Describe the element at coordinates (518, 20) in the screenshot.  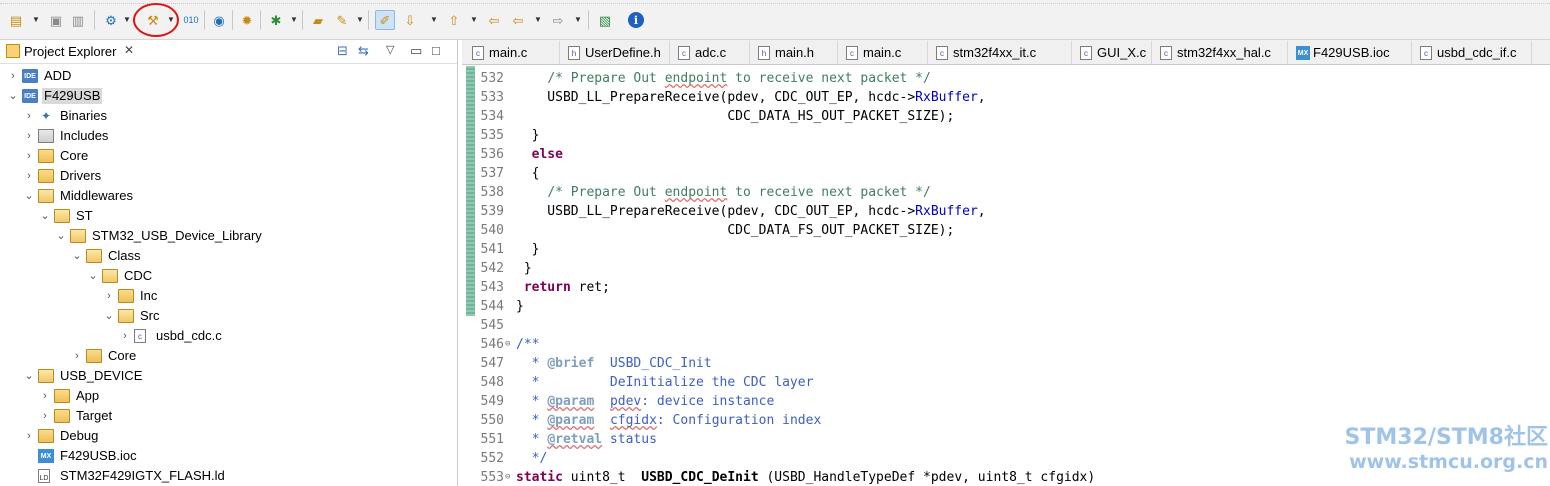
I see `back-button: ⇦` at that location.